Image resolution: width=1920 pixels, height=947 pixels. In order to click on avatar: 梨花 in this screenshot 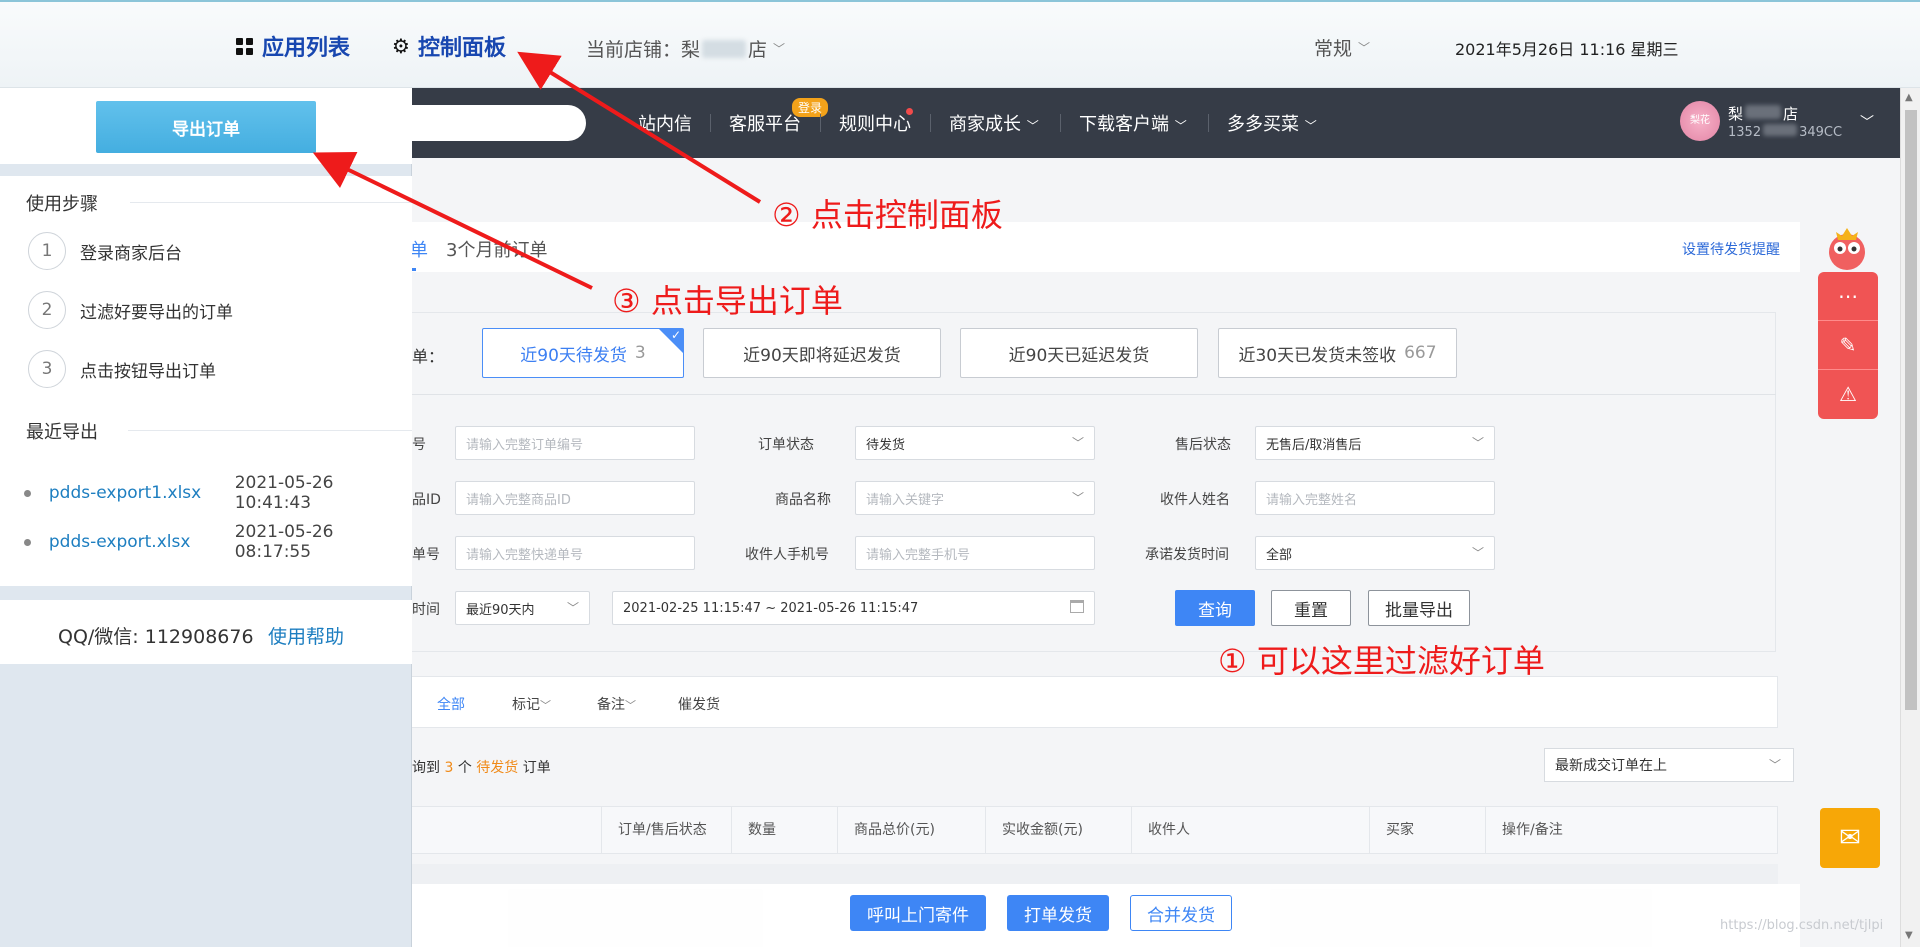, I will do `click(1700, 121)`.